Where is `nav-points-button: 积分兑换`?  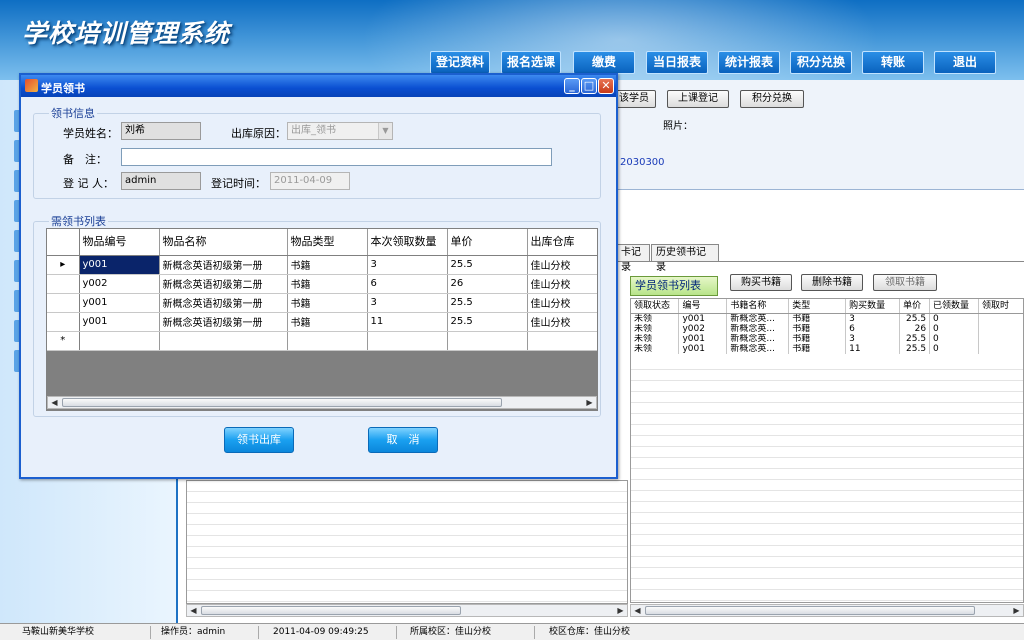 nav-points-button: 积分兑换 is located at coordinates (821, 62).